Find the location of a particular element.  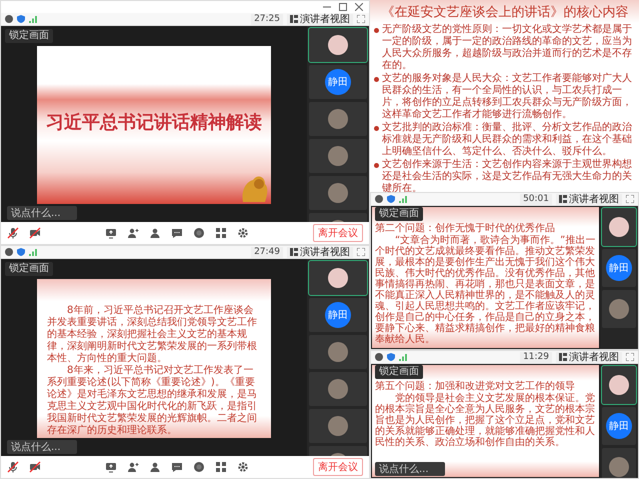

slide-paragraph: 党的领导是社会主义文艺发展的根本保证。党的根本宗旨是全心全意为人民服务，文艺的根本宗旨也是为人民创作，把握了这个立足点，党和文艺的关系就能够正确处理，就能够准确把握党性和人民性的关系、政治立场和创作自由的关系。 is located at coordinates (485, 420).